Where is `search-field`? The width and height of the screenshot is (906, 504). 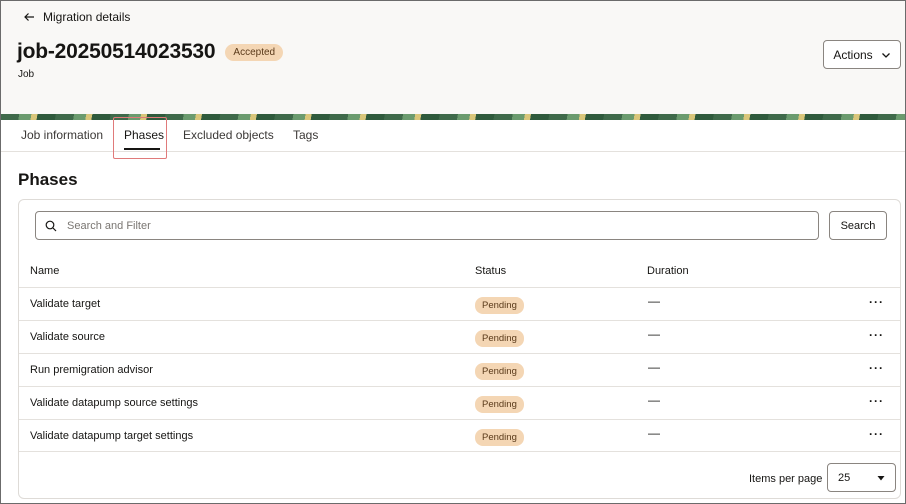 search-field is located at coordinates (427, 225).